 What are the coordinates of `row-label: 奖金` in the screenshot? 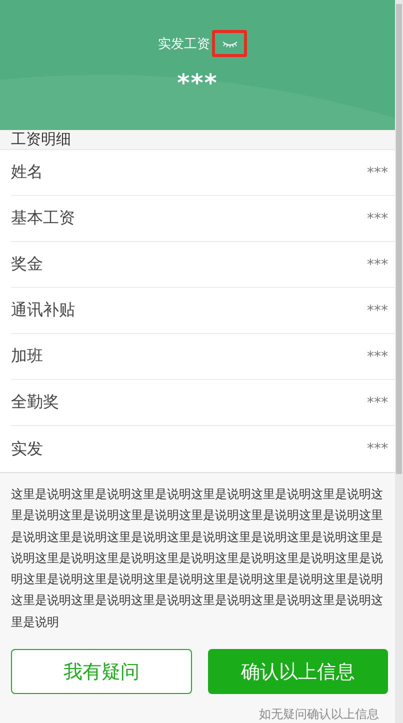 It's located at (27, 264).